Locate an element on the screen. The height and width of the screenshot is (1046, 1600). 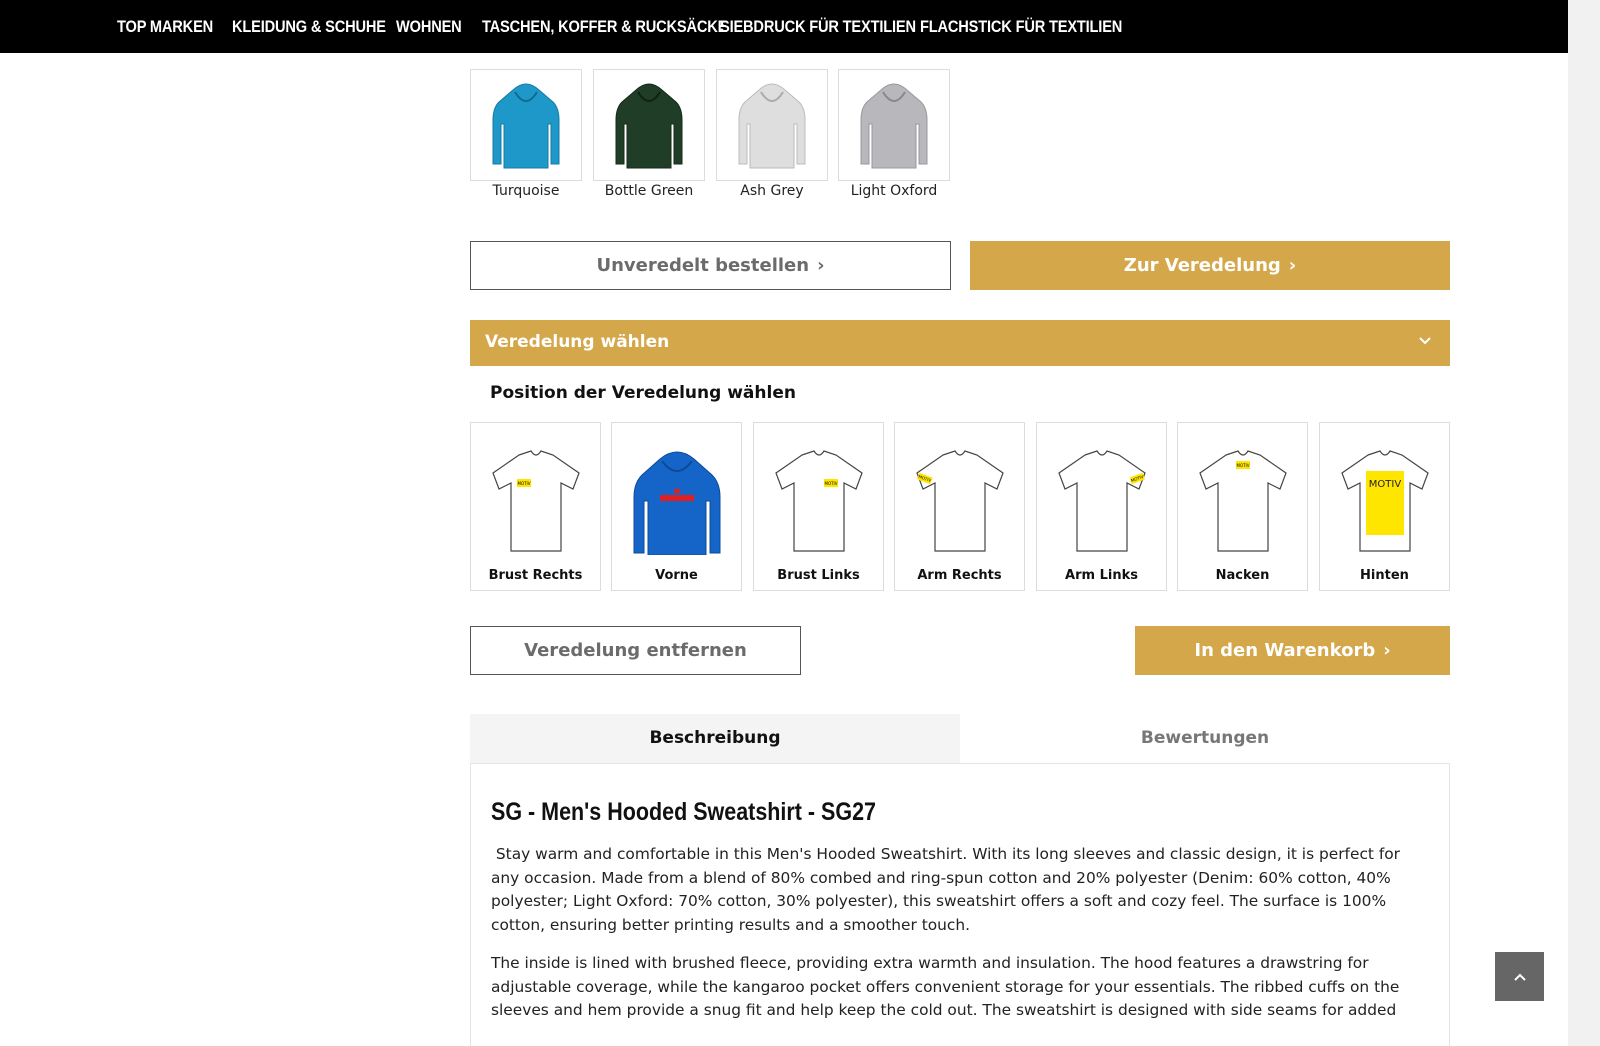
position-label: Hinten is located at coordinates (1384, 575).